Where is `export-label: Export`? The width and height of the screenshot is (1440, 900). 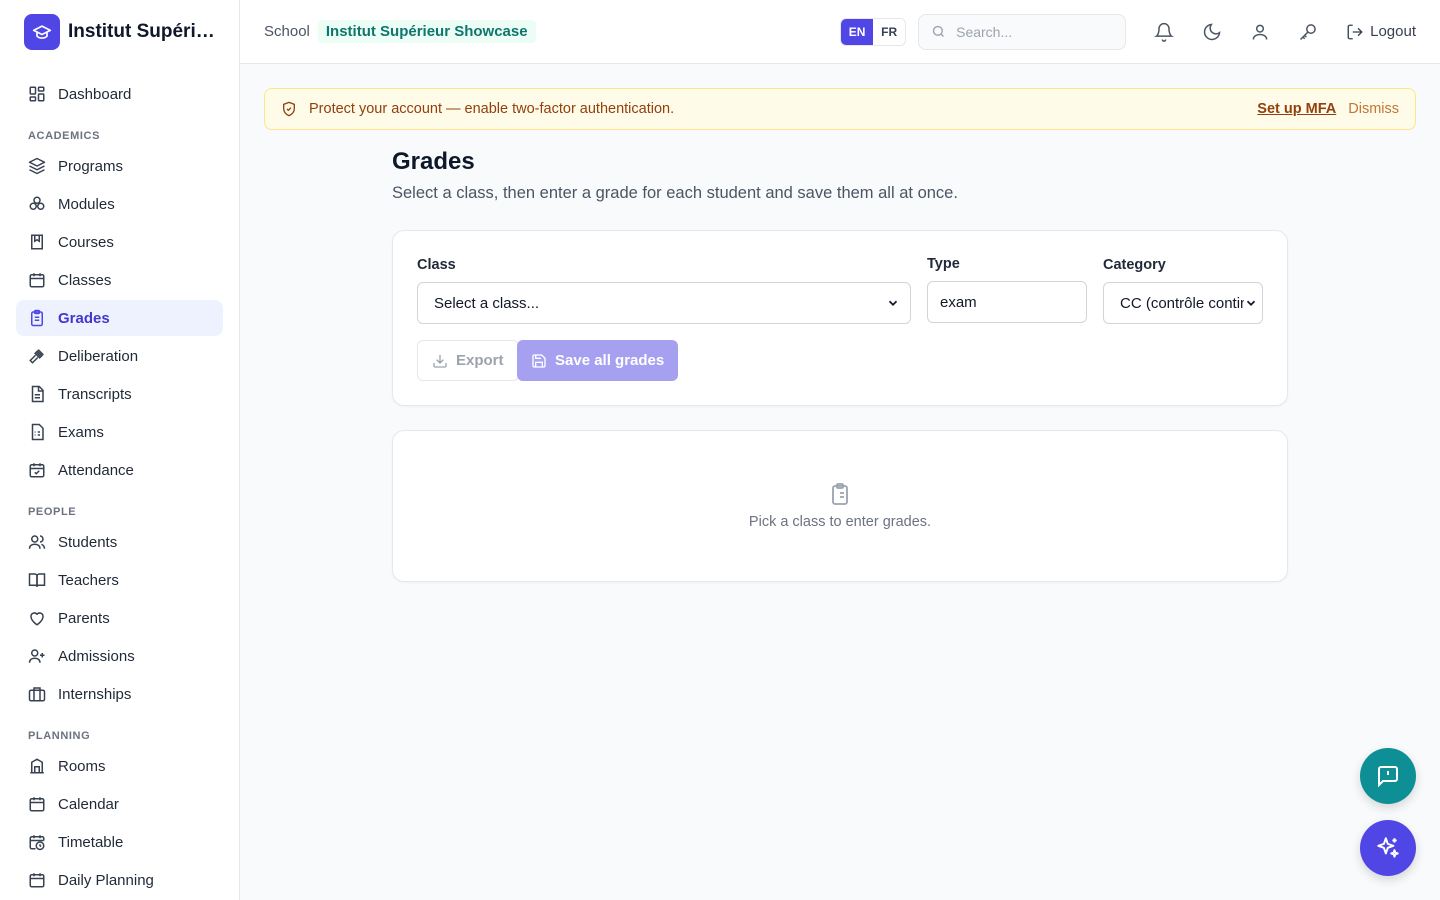
export-label: Export is located at coordinates (480, 360).